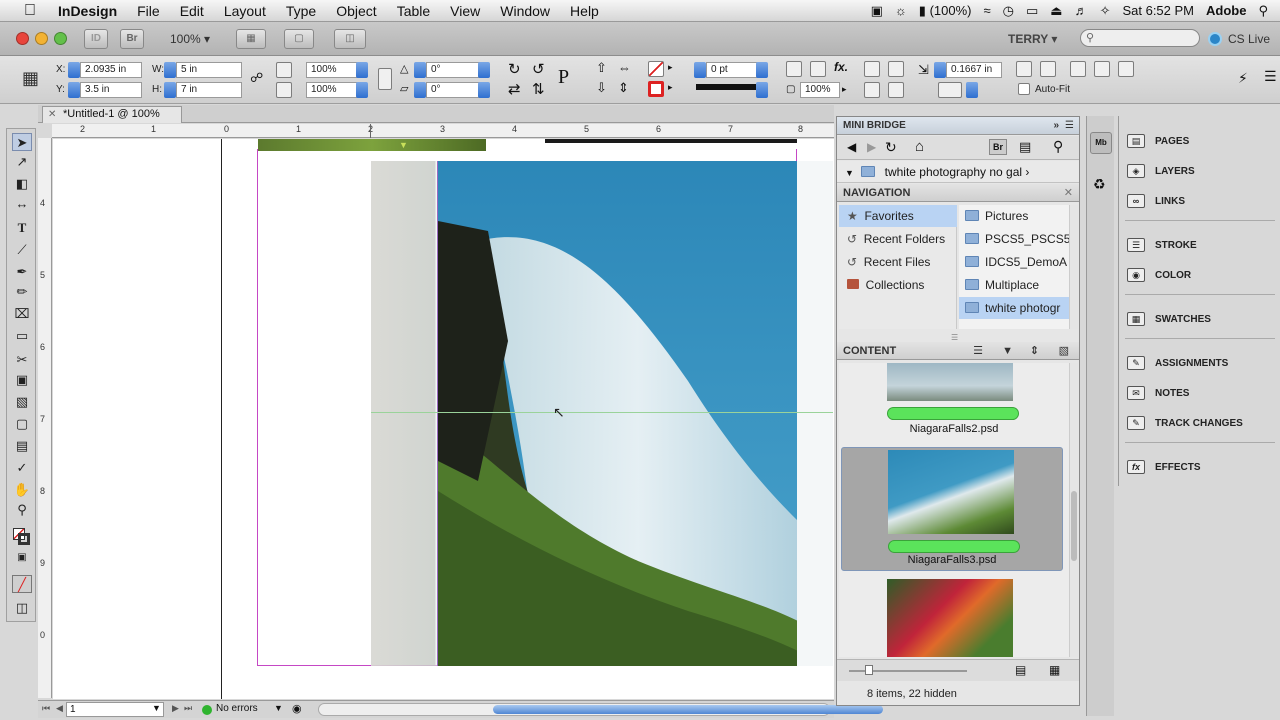  I want to click on filter-icon: ▼, so click(1007, 351).